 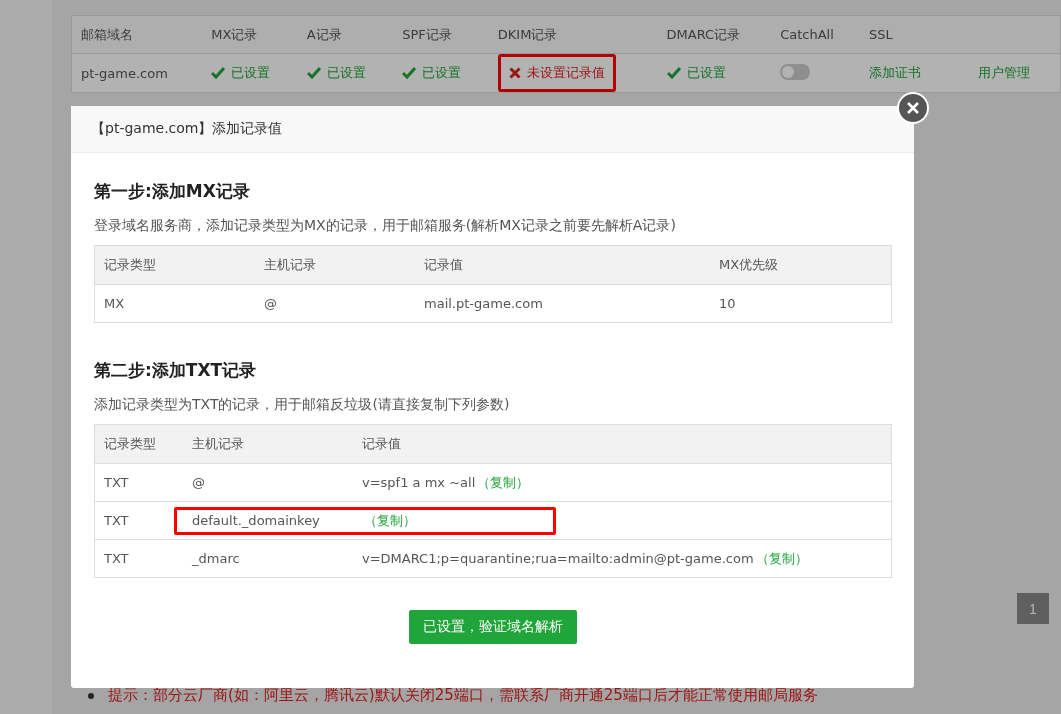 What do you see at coordinates (801, 265) in the screenshot?
I see `column-header: MX优先级` at bounding box center [801, 265].